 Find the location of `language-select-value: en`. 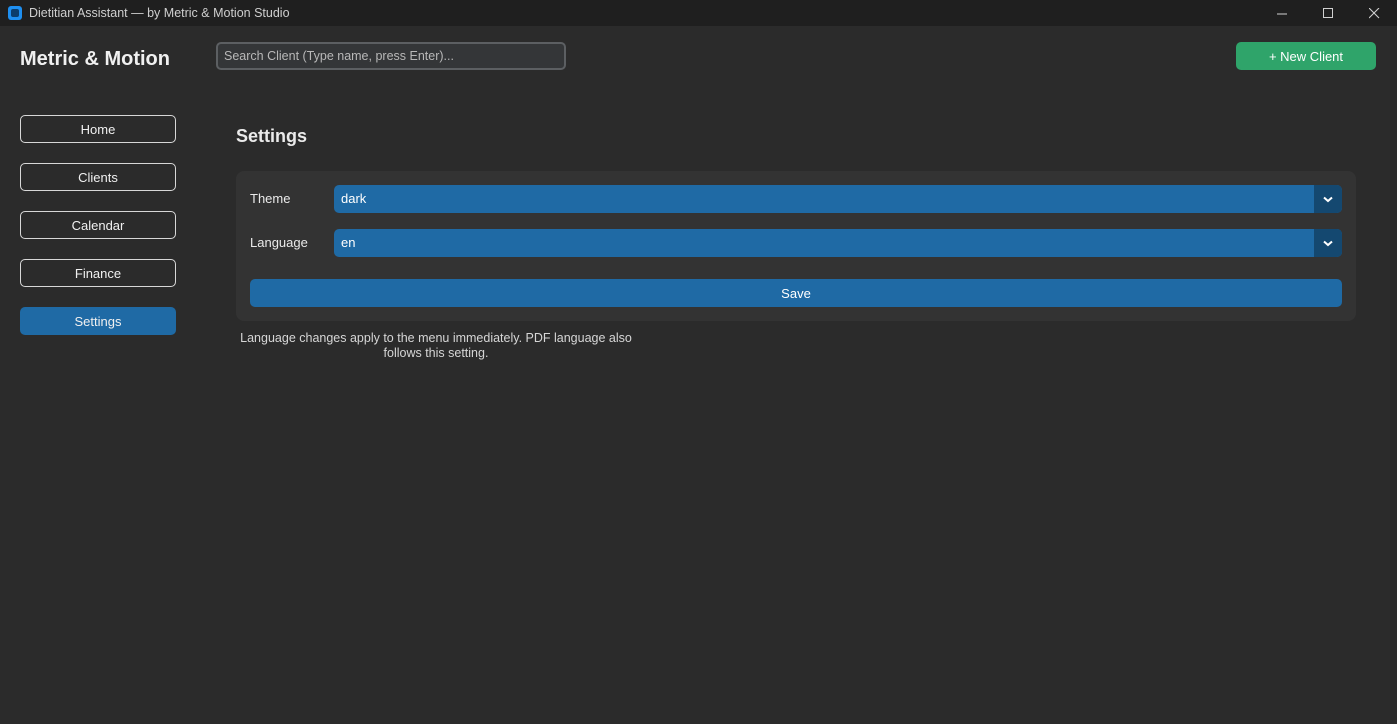

language-select-value: en is located at coordinates (348, 242).